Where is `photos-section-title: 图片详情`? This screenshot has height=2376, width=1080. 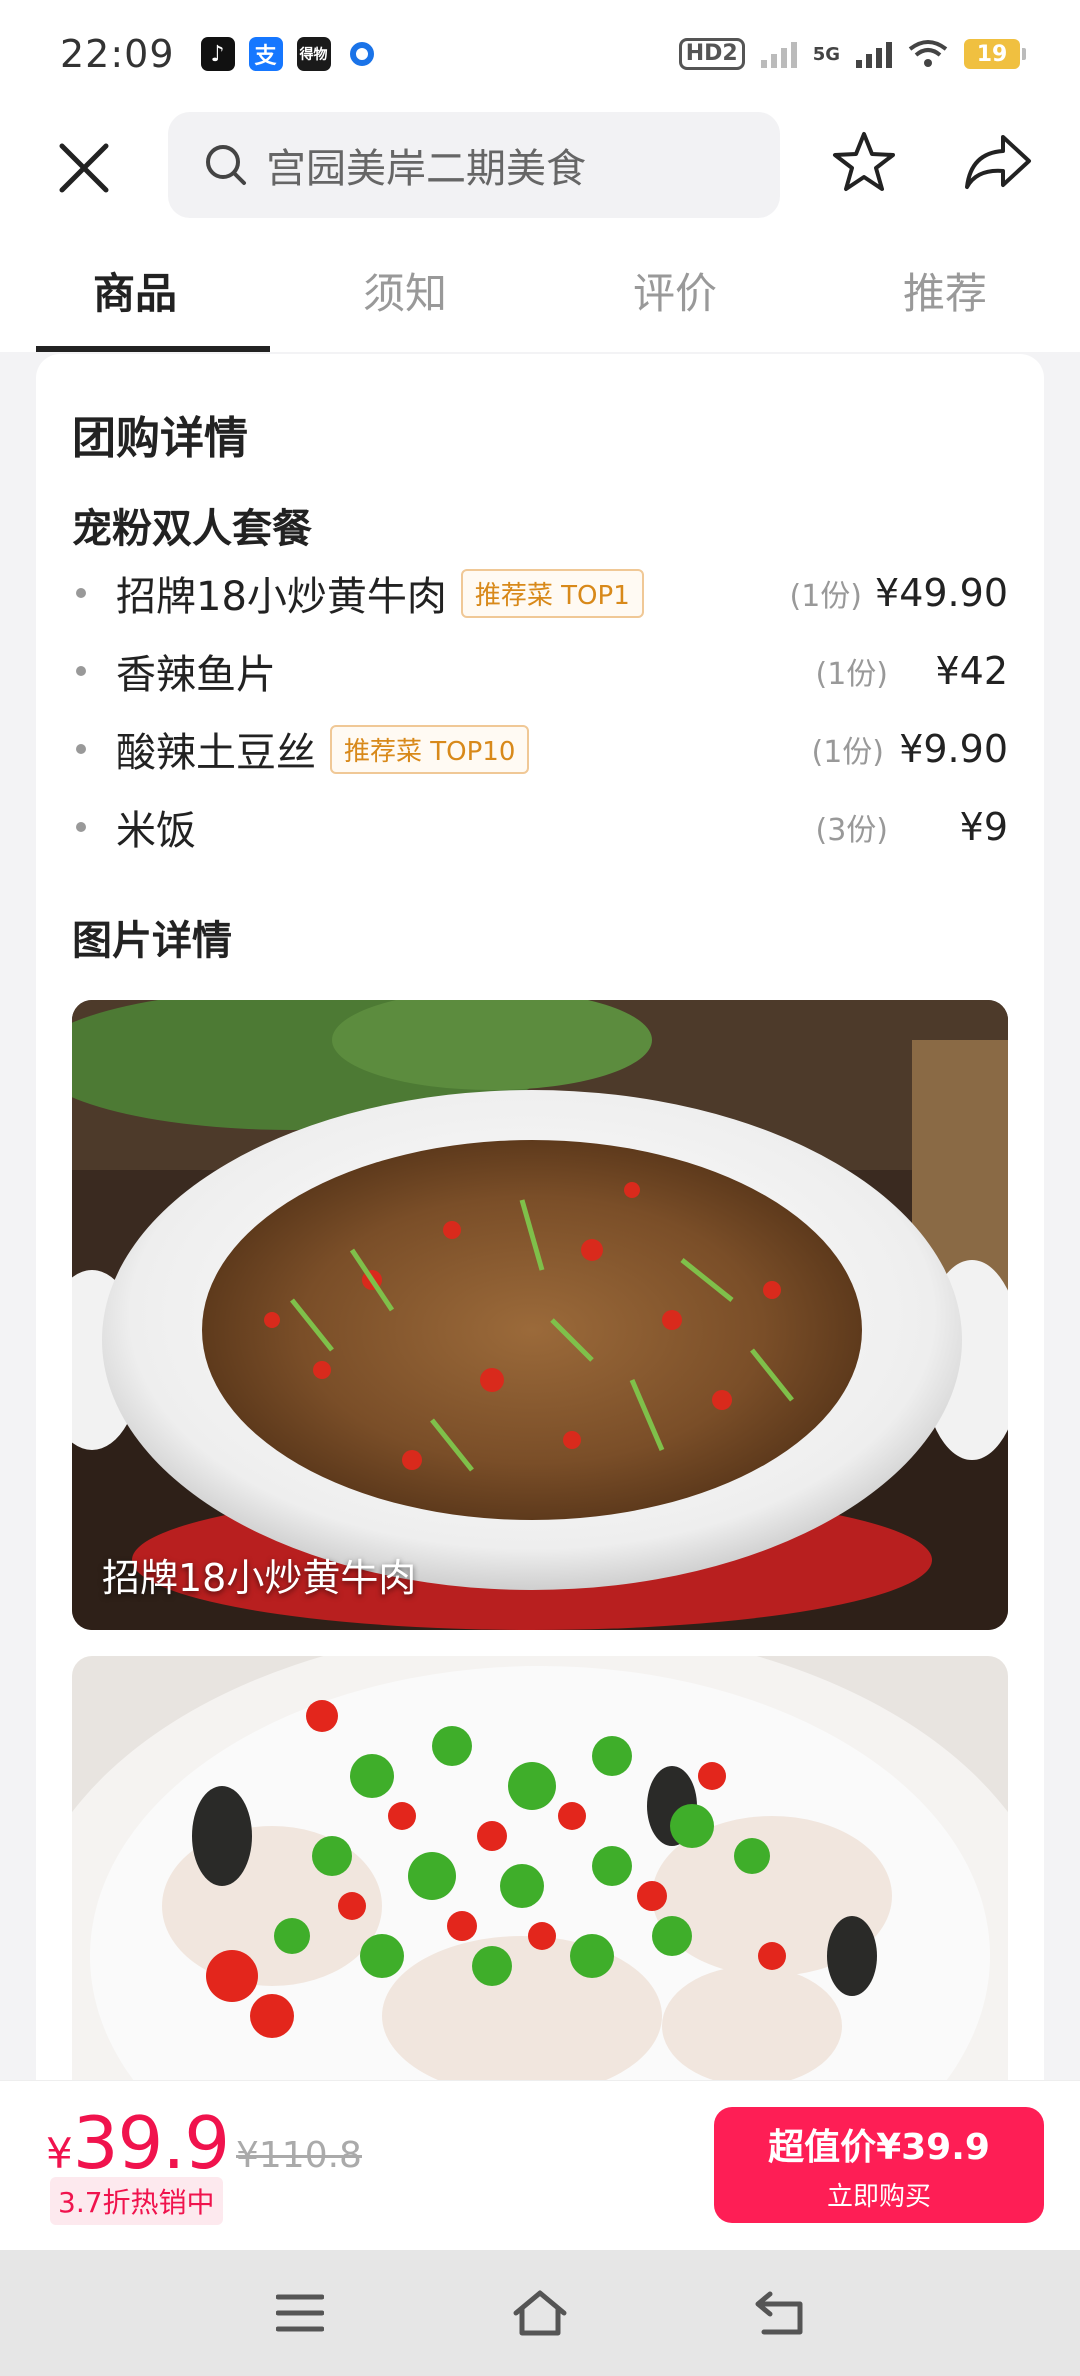 photos-section-title: 图片详情 is located at coordinates (152, 941).